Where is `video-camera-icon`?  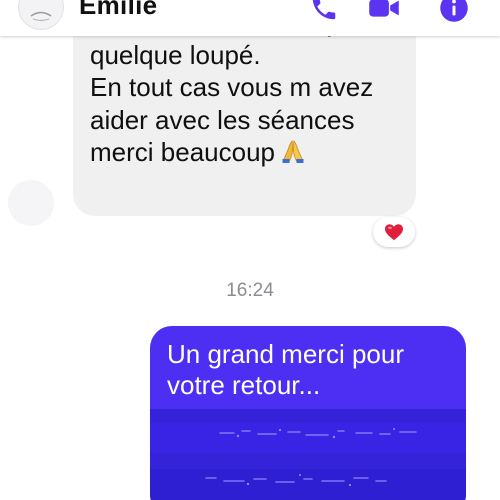 video-camera-icon is located at coordinates (384, 8).